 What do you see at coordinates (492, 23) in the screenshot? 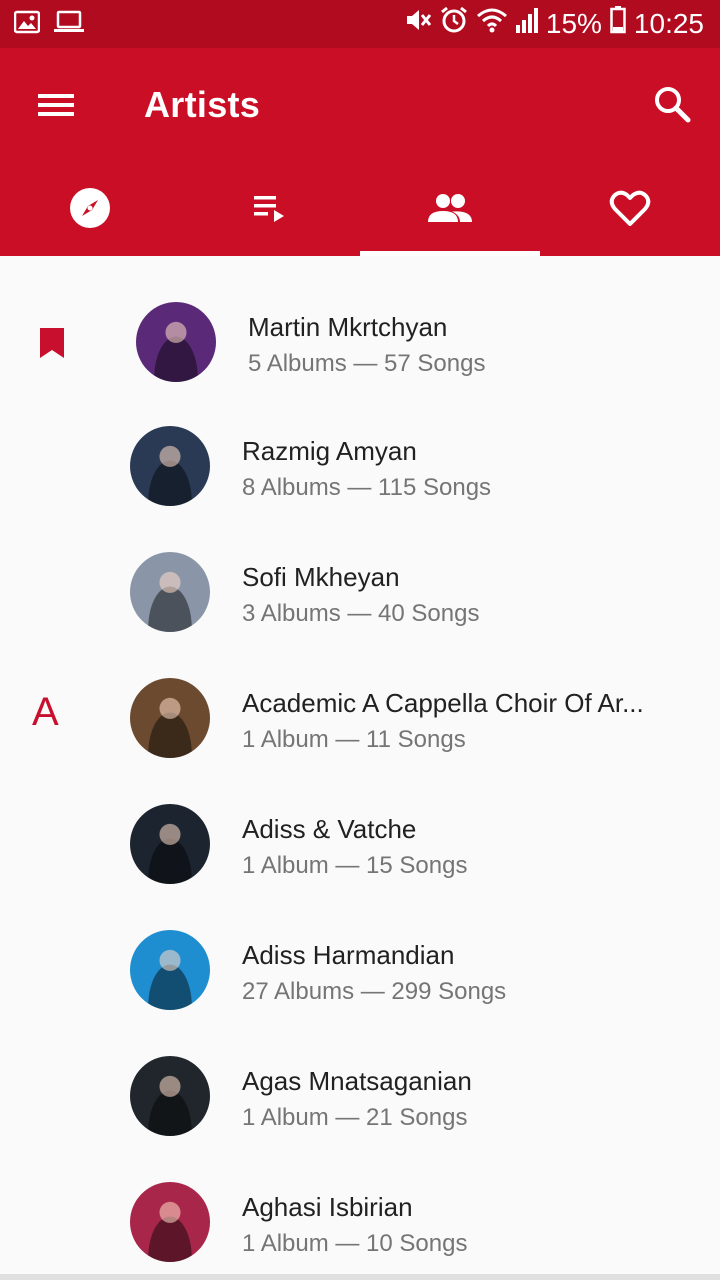
I see `wifi-icon` at bounding box center [492, 23].